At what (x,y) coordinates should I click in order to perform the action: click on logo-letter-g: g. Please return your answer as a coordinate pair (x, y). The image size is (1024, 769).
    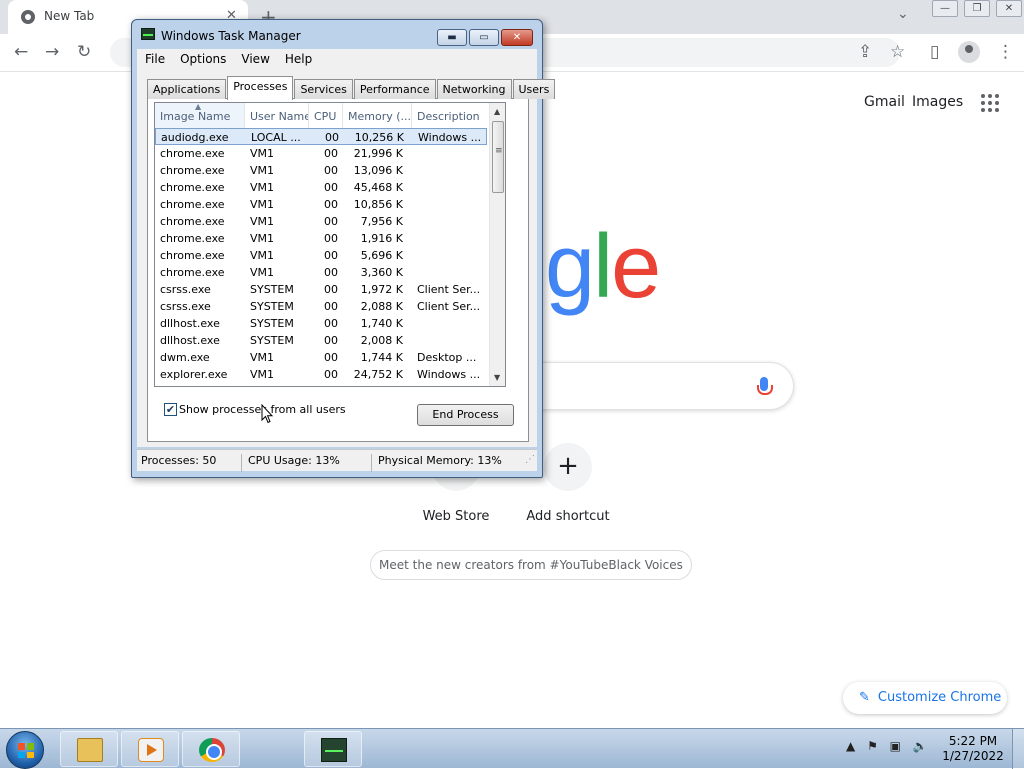
    Looking at the image, I should click on (570, 267).